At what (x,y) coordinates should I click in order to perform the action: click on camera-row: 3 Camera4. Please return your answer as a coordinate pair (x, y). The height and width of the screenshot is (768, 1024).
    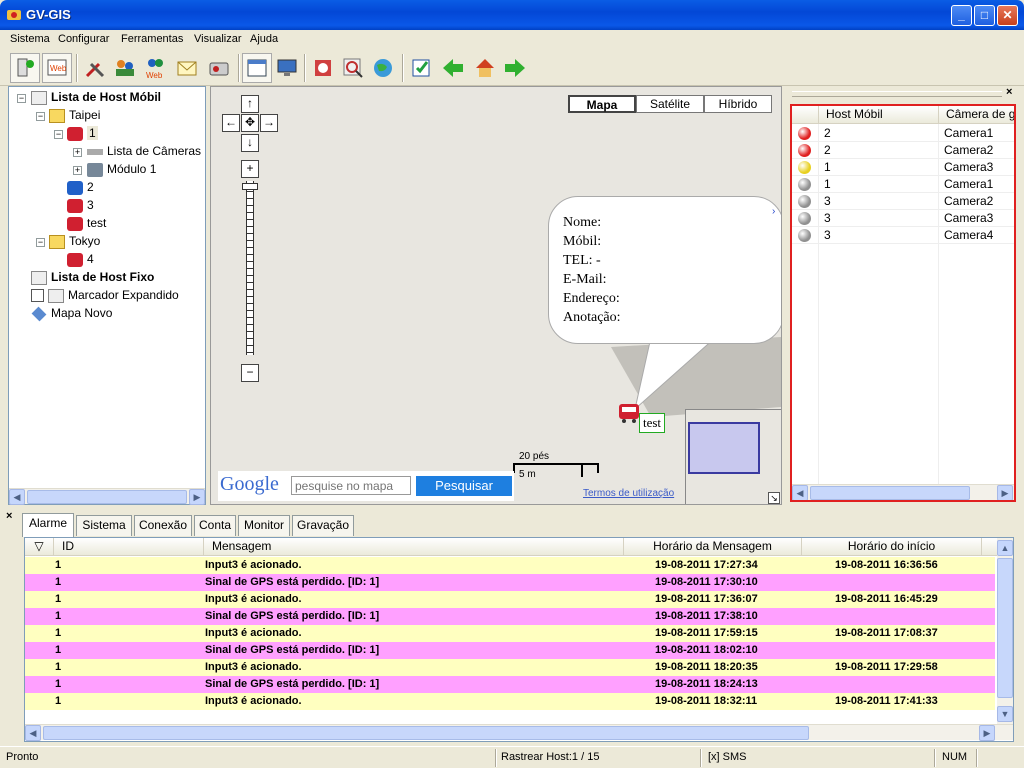
    Looking at the image, I should click on (903, 235).